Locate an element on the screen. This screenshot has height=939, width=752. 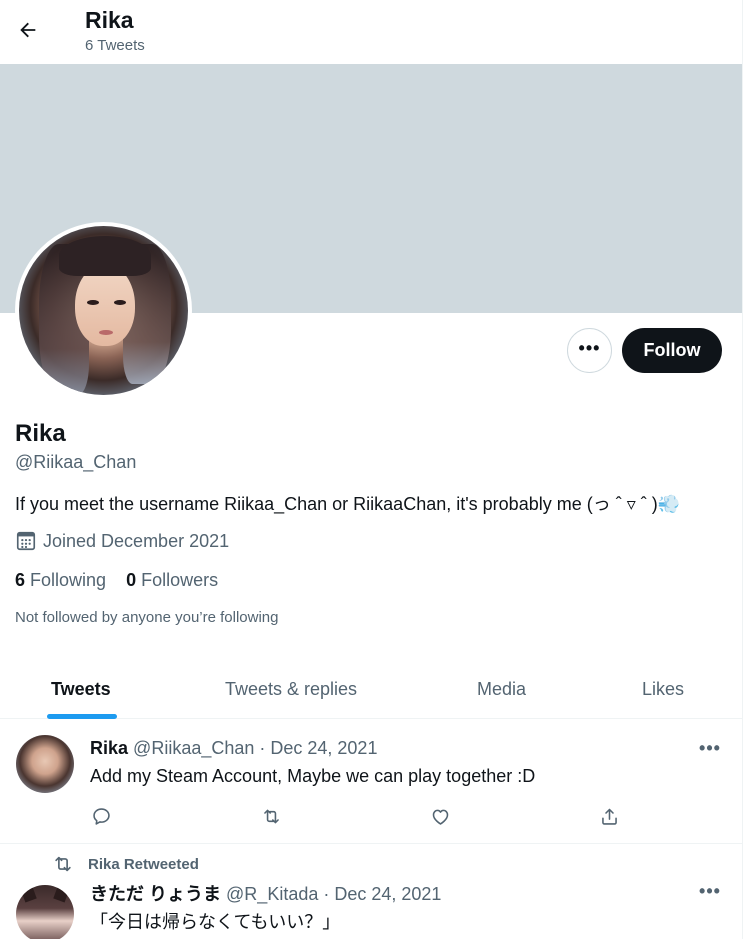
tweet-header: Rika @Riikaa_Chan · Dec 24, 2021 is located at coordinates (233, 748).